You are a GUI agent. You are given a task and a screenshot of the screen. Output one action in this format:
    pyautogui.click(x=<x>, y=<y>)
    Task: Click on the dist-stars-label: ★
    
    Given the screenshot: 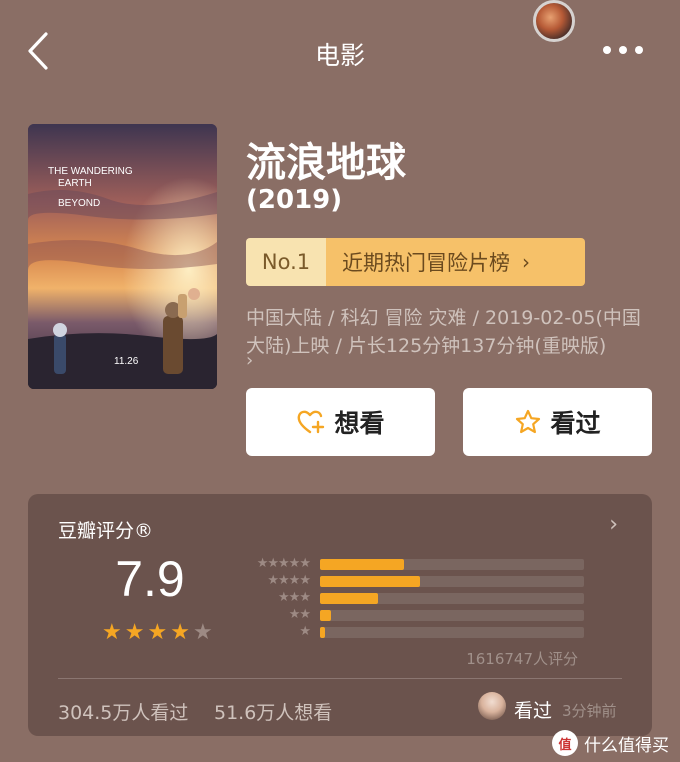 What is the action you would take?
    pyautogui.click(x=305, y=631)
    